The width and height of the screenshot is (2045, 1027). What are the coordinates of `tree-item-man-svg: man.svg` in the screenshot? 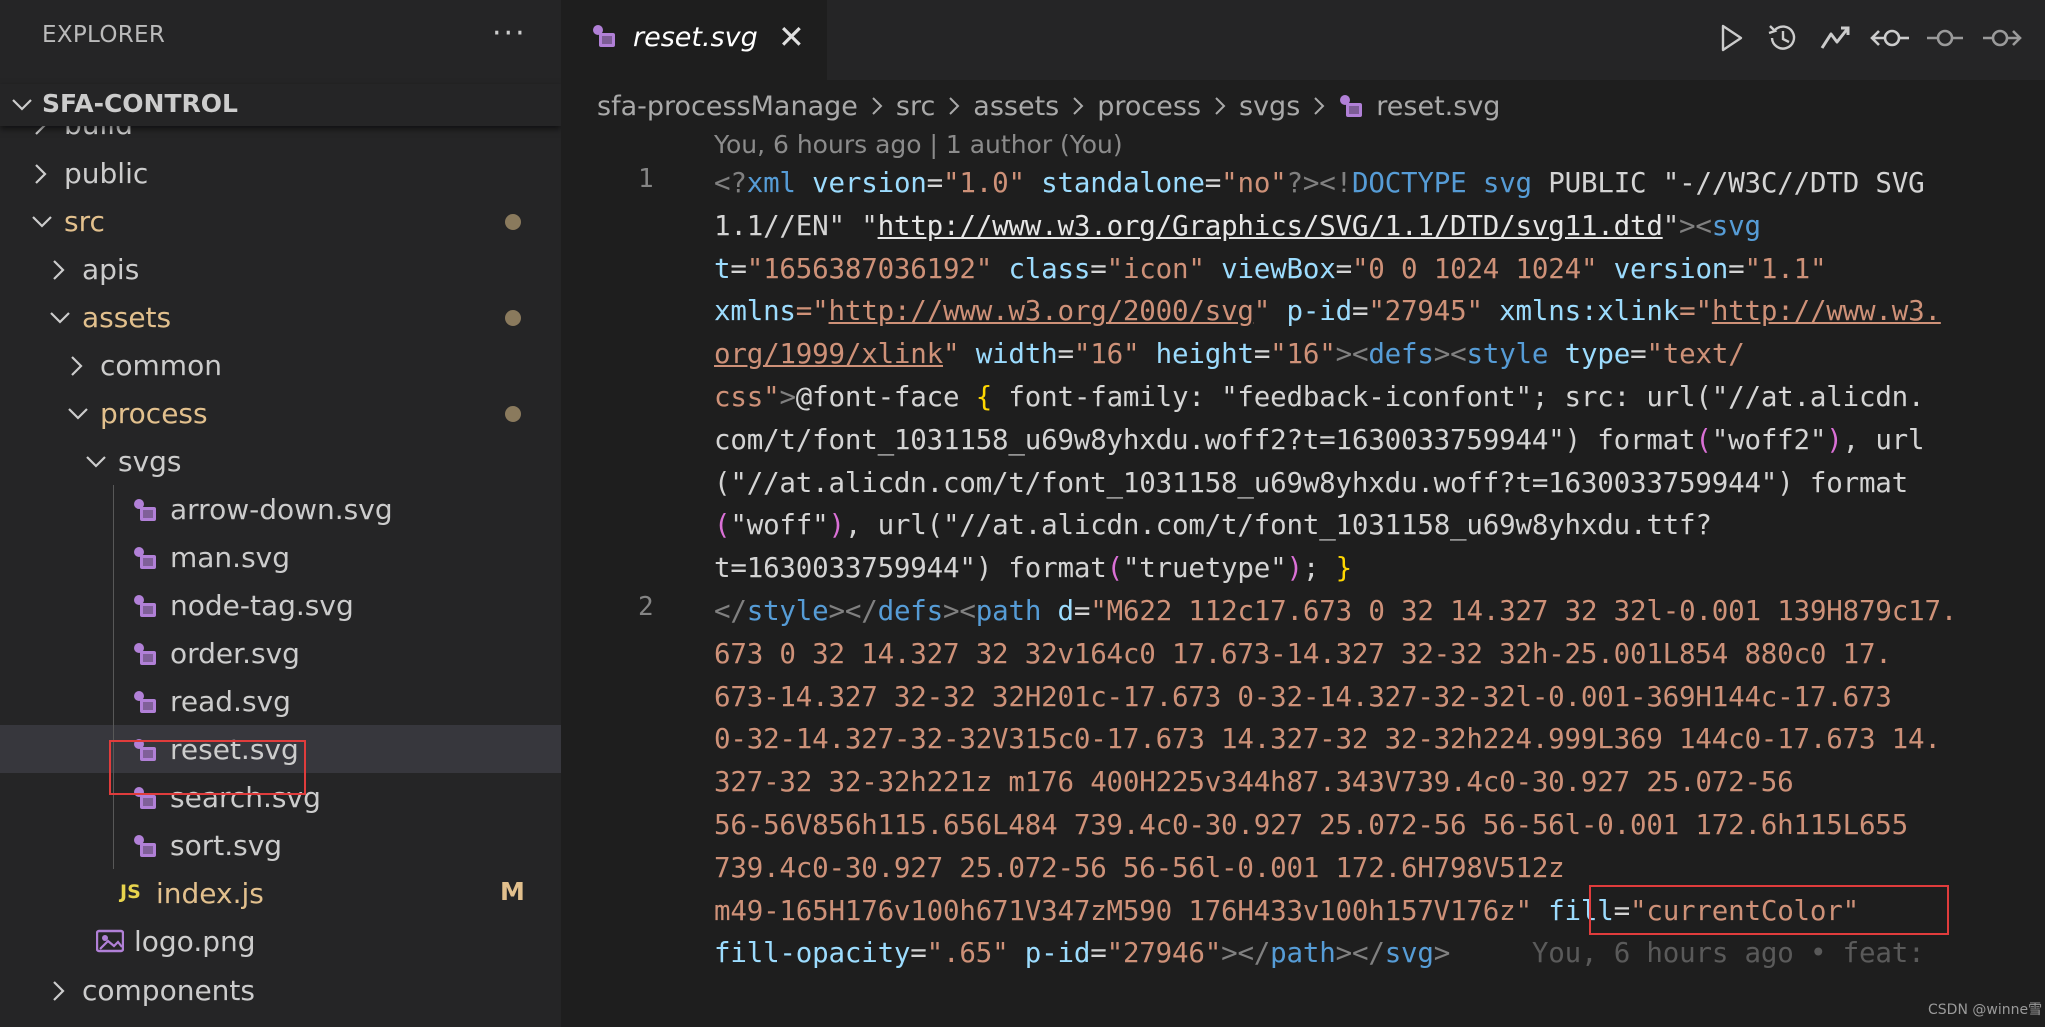 It's located at (280, 557).